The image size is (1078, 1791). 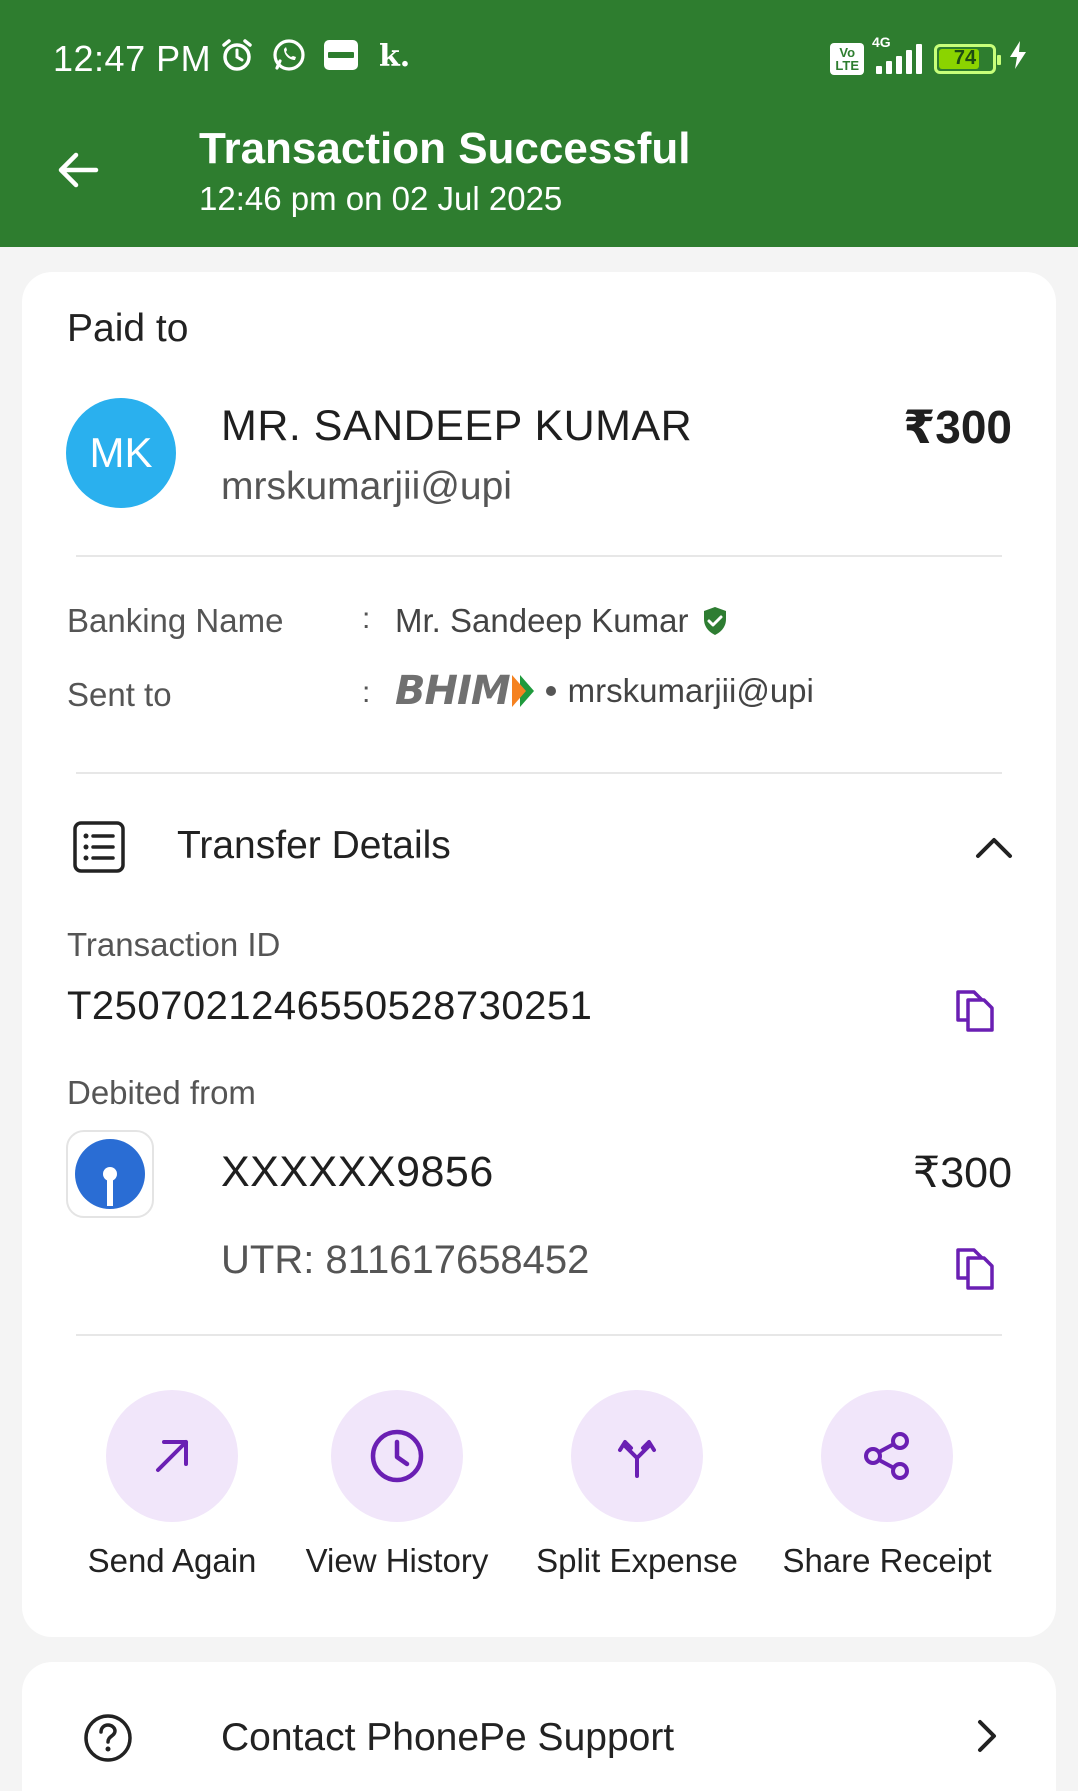 I want to click on svg-text: k., so click(x=394, y=56).